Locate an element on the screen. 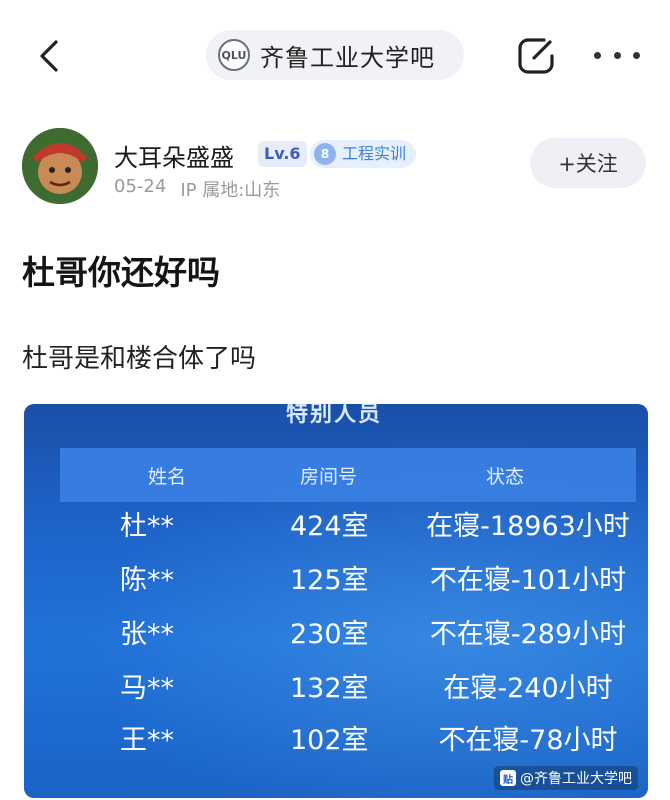 Image resolution: width=670 pixels, height=800 pixels. row-room: 125室 is located at coordinates (329, 580).